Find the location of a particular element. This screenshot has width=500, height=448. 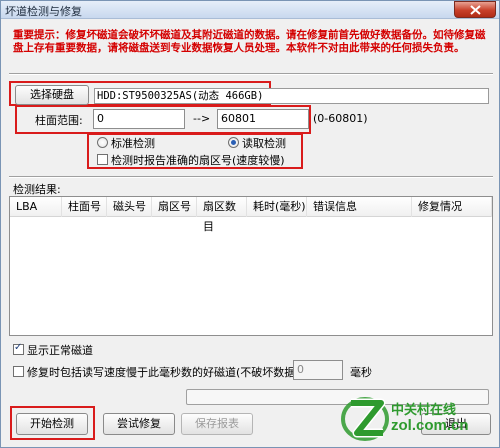

read-detect-radio is located at coordinates (233, 142).